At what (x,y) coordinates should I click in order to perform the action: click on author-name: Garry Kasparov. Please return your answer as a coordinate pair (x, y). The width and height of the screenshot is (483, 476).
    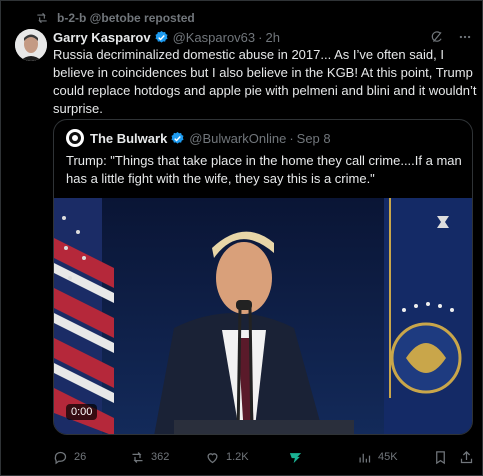
    Looking at the image, I should click on (102, 37).